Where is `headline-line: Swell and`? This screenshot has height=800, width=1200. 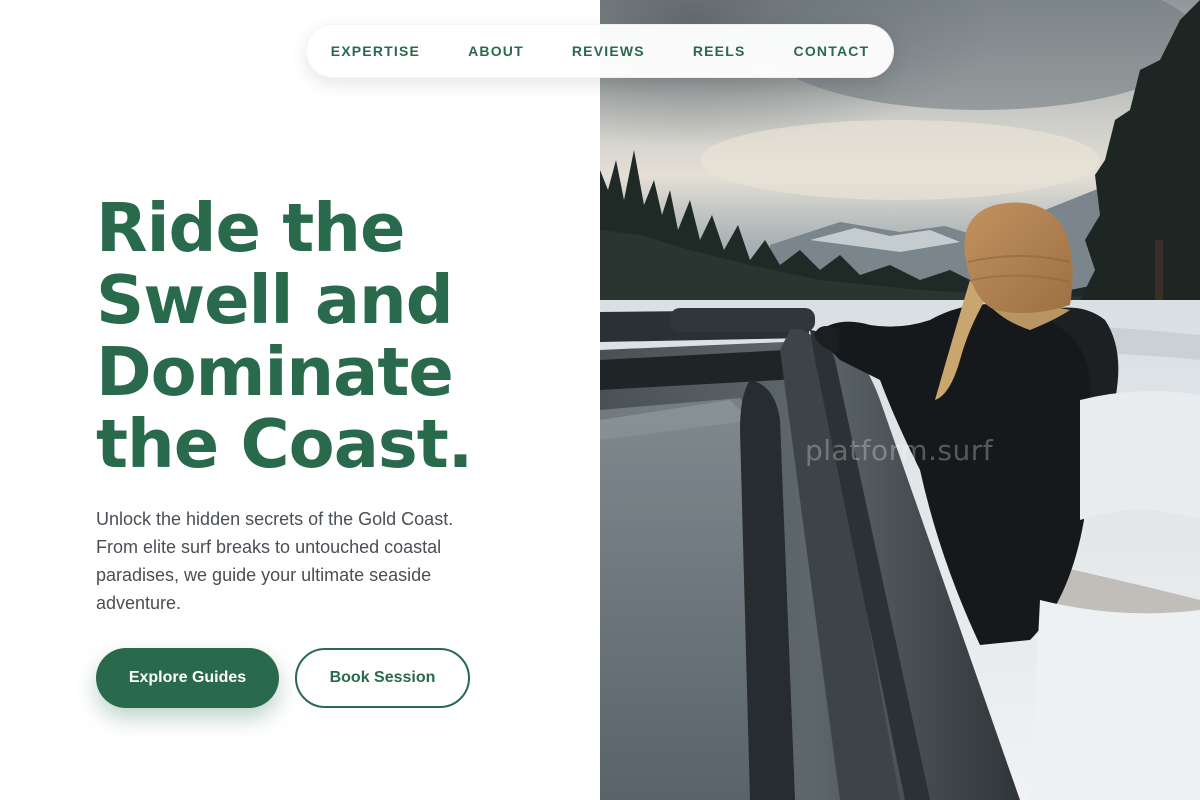
headline-line: Swell and is located at coordinates (275, 300).